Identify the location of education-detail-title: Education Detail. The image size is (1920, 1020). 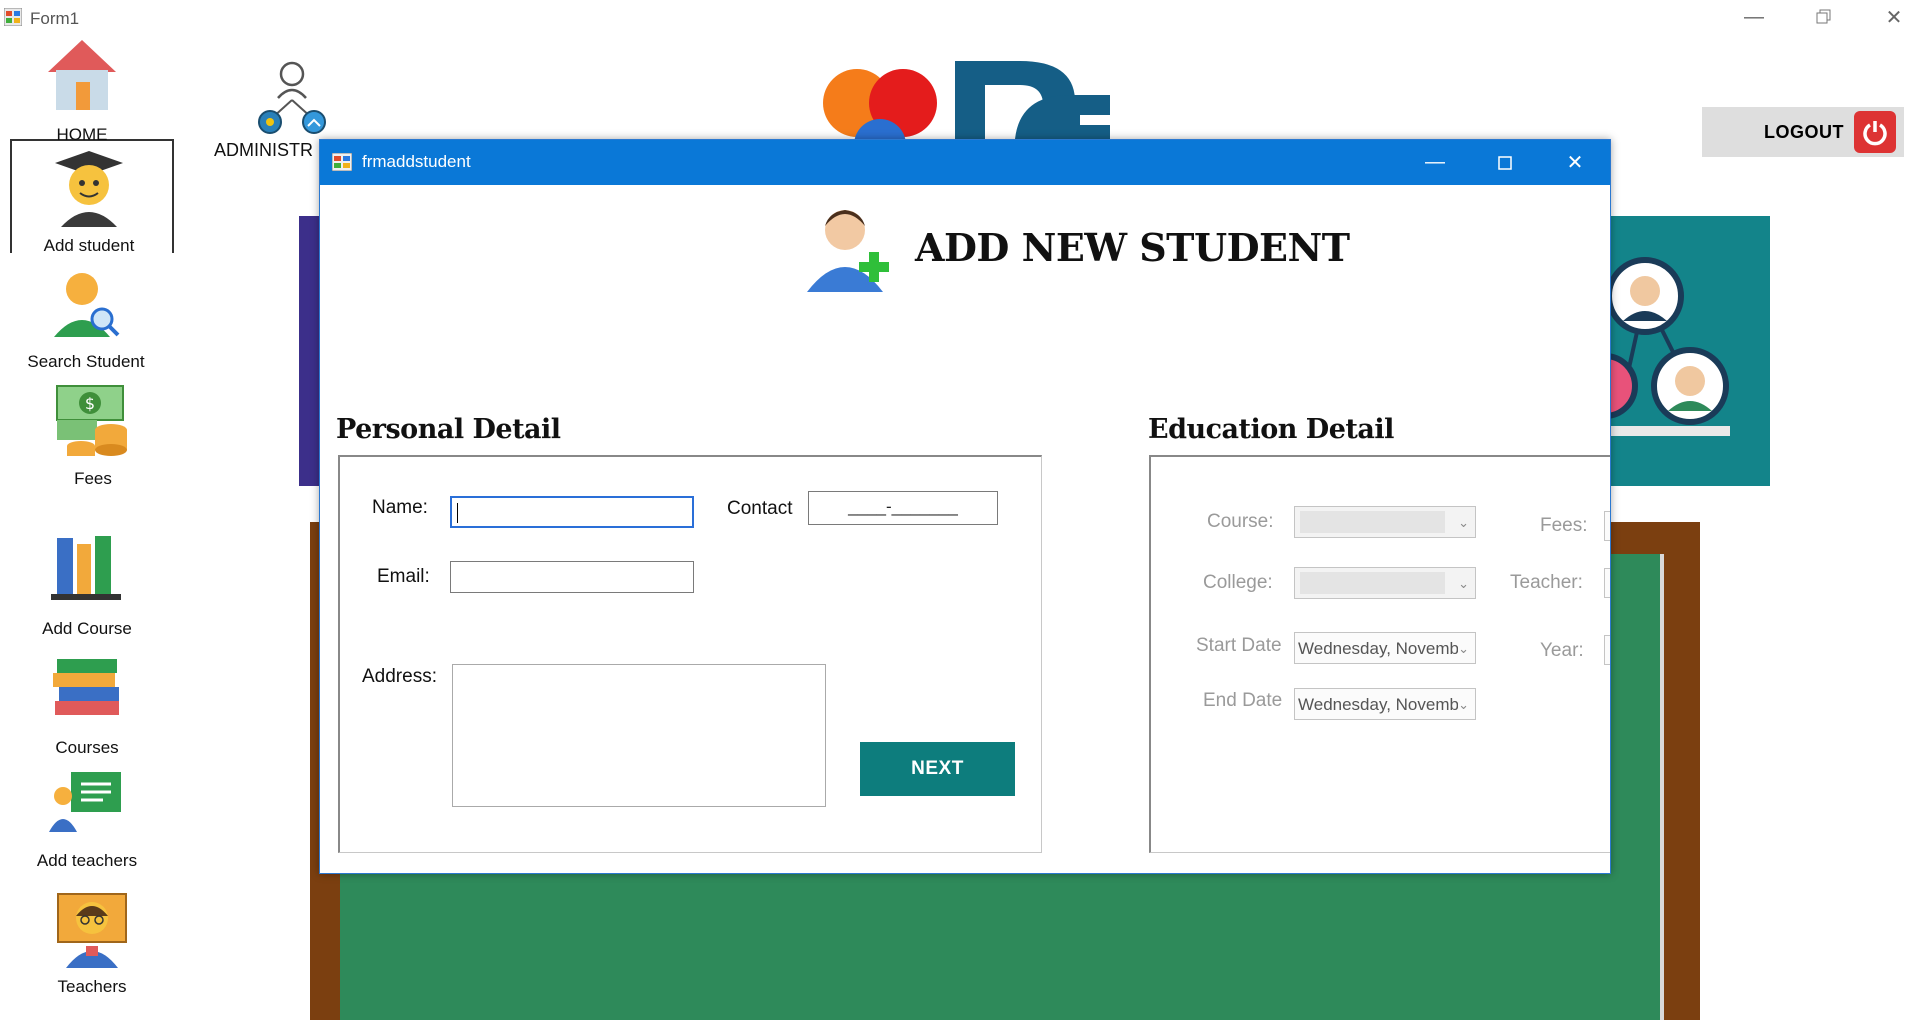
(1271, 429).